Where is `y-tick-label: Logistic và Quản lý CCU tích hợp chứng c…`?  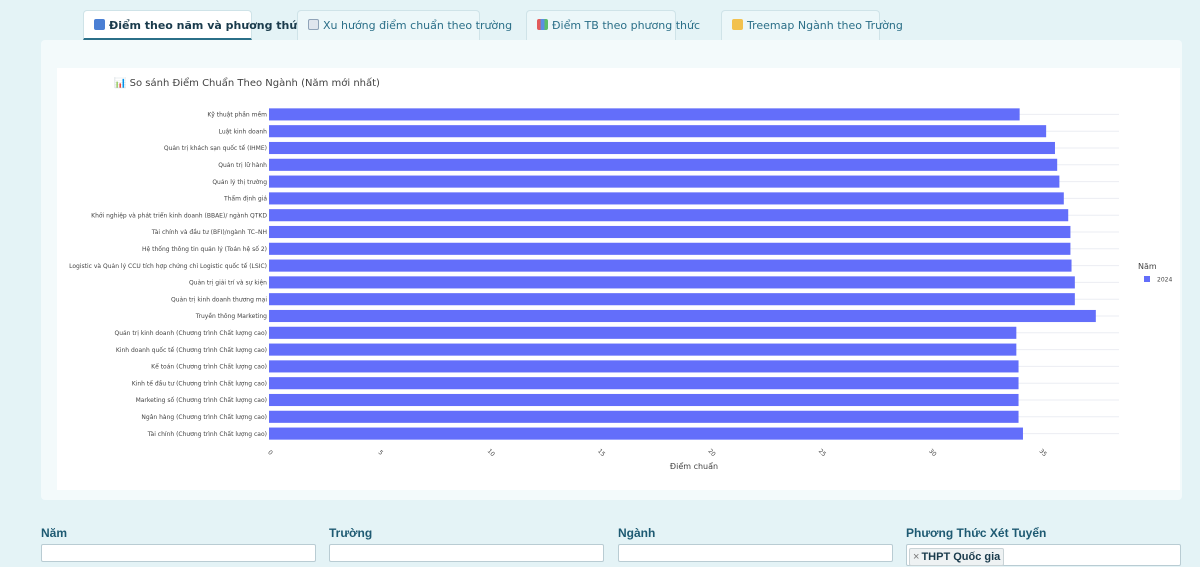 y-tick-label: Logistic và Quản lý CCU tích hợp chứng c… is located at coordinates (168, 266).